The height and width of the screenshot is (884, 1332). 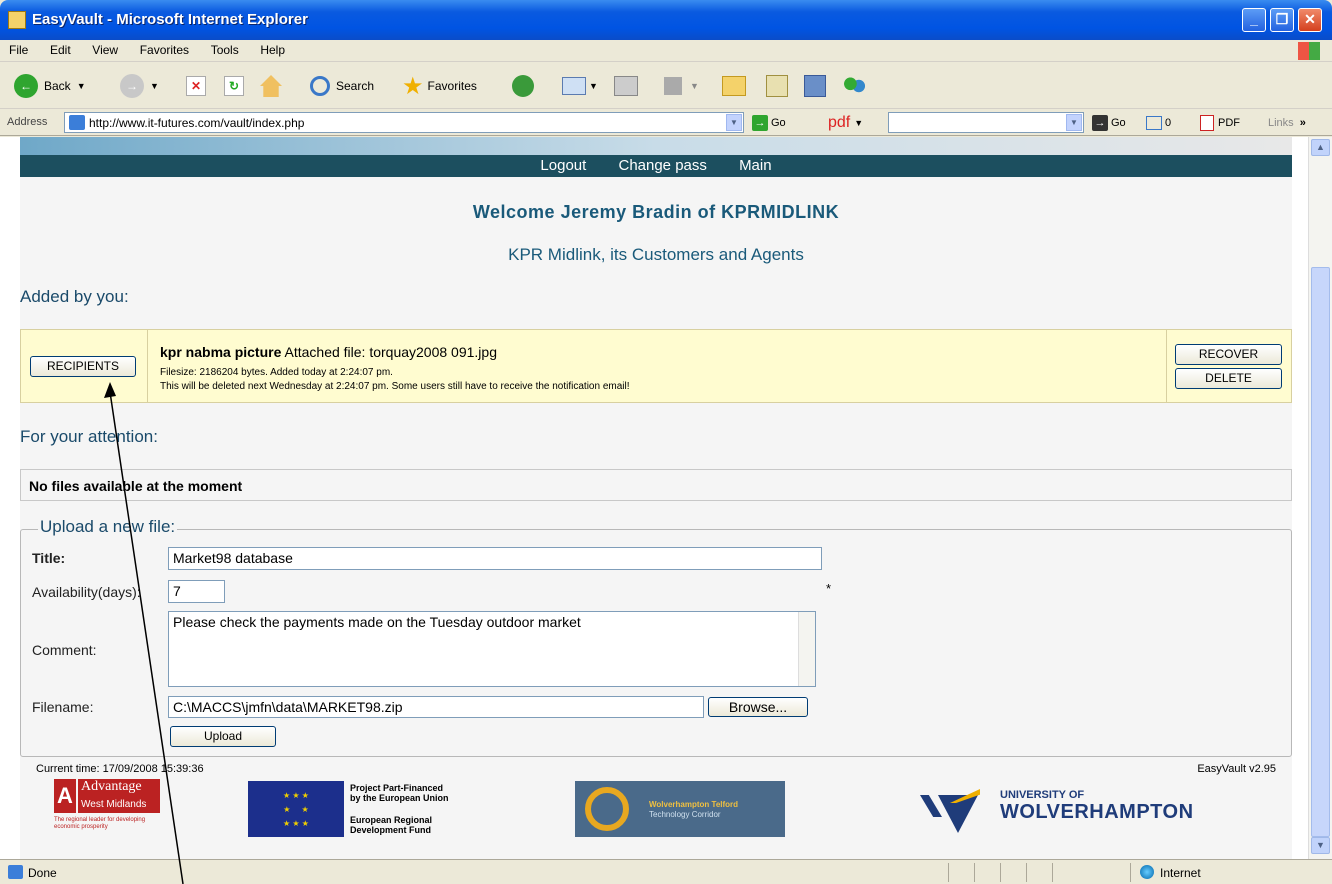 What do you see at coordinates (196, 591) in the screenshot?
I see `availability-input: 7` at bounding box center [196, 591].